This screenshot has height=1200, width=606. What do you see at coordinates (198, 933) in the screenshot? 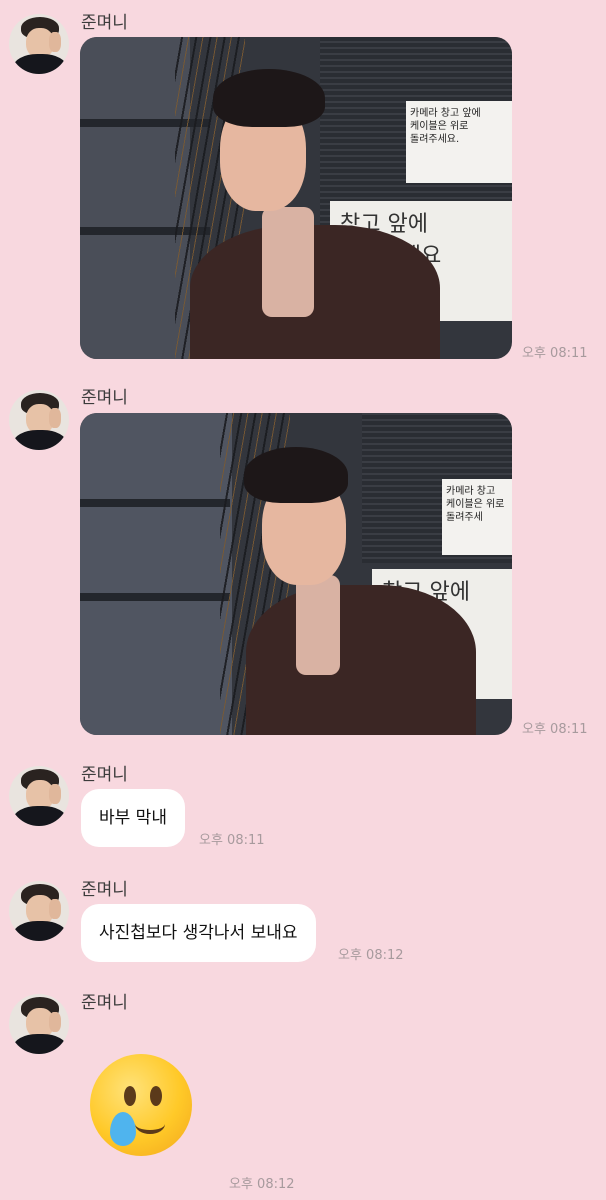
I see `message-bubble: 사진첩보다 생각나서 보내요` at bounding box center [198, 933].